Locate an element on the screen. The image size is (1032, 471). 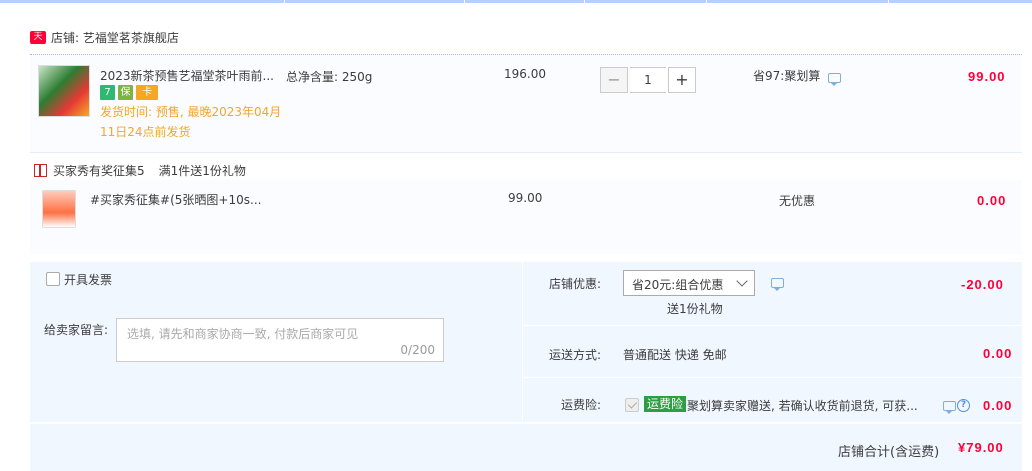
gift-promo-rule: 满1件送1份礼物 is located at coordinates (202, 170).